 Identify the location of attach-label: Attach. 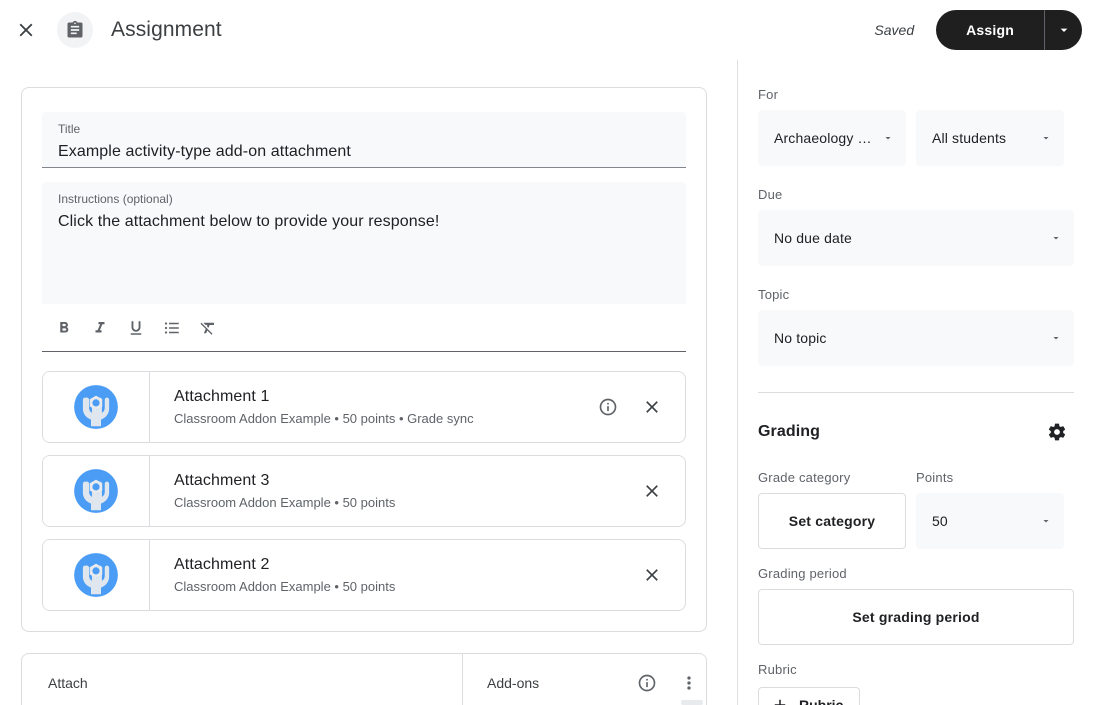
(68, 683).